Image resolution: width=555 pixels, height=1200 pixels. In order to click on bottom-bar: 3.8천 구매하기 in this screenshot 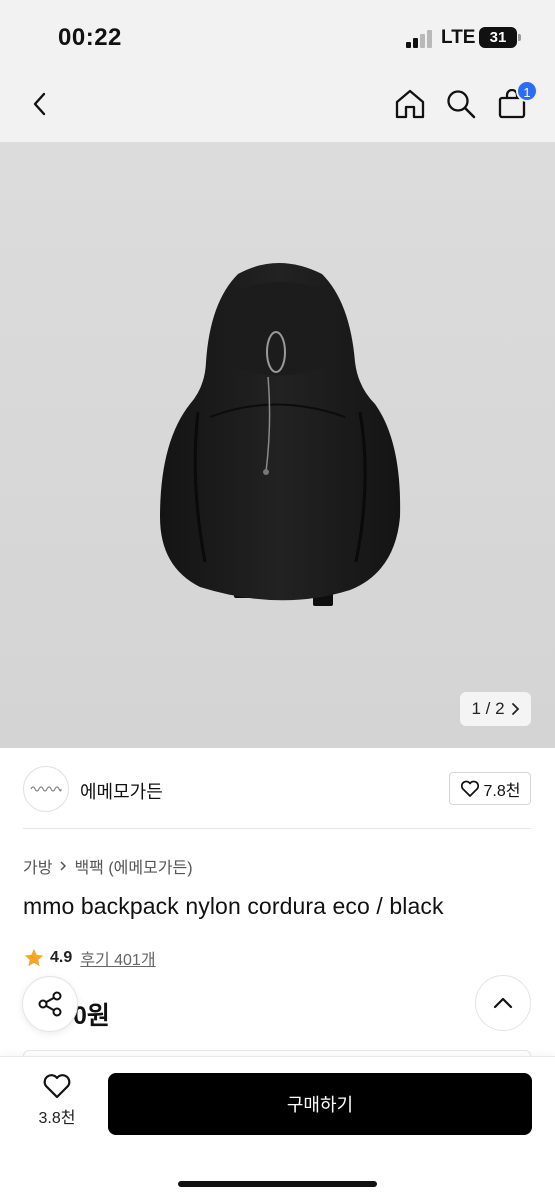, I will do `click(277, 1128)`.